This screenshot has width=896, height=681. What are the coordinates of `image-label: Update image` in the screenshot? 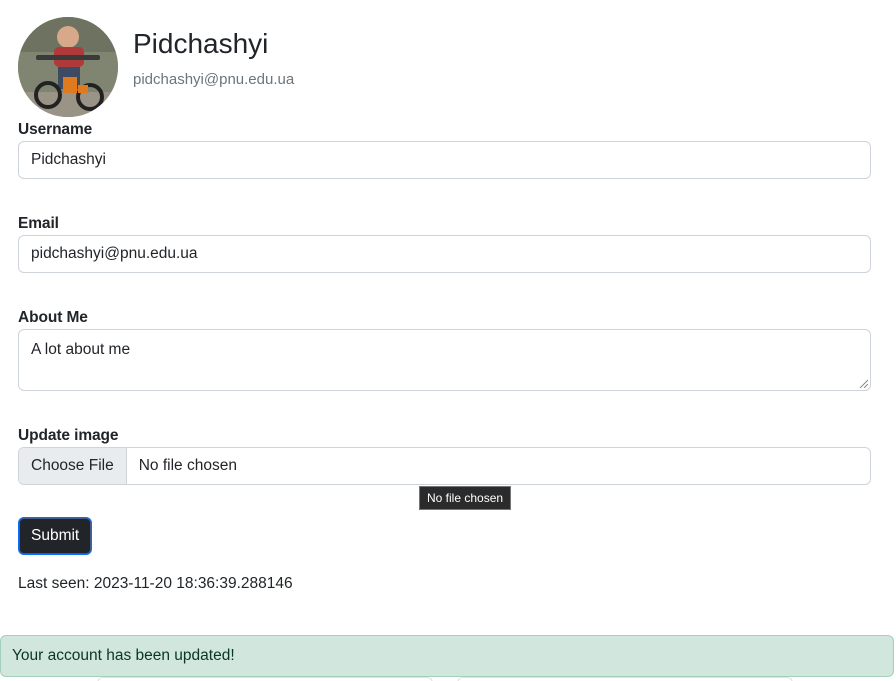 It's located at (68, 435).